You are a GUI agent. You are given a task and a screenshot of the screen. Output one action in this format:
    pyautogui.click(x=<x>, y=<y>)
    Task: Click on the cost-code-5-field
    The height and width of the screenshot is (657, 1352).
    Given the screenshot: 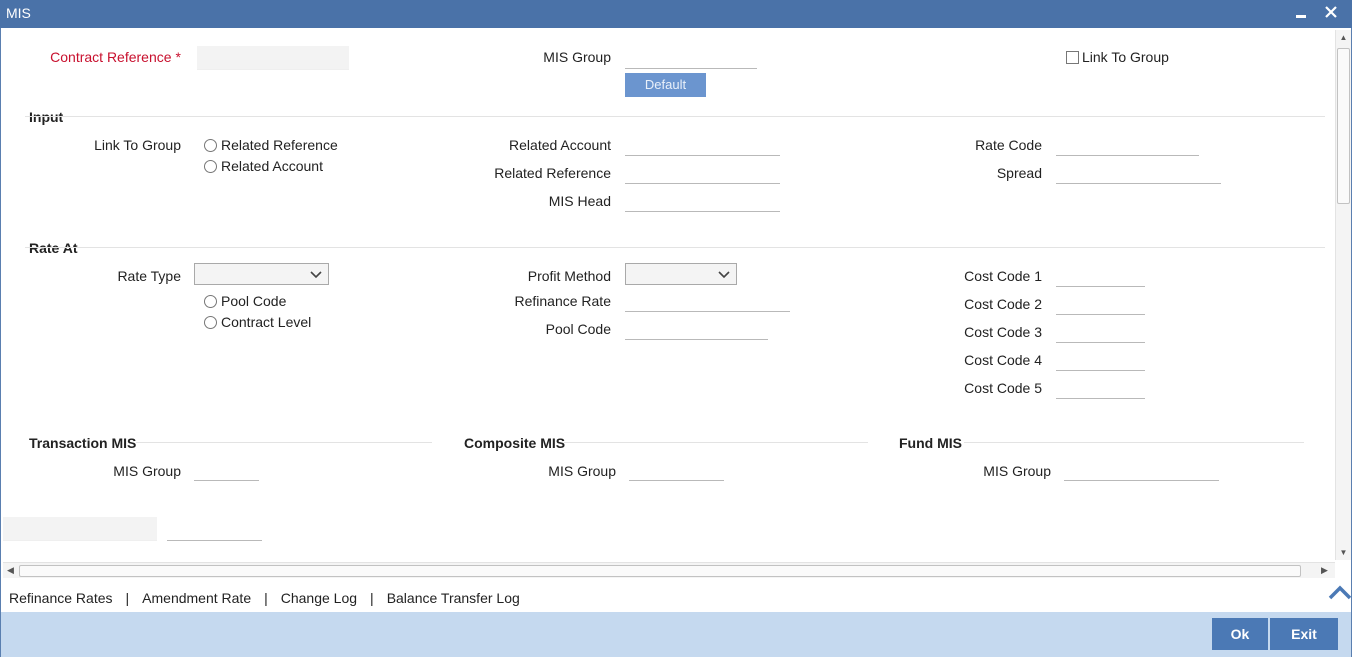 What is the action you would take?
    pyautogui.click(x=1100, y=387)
    